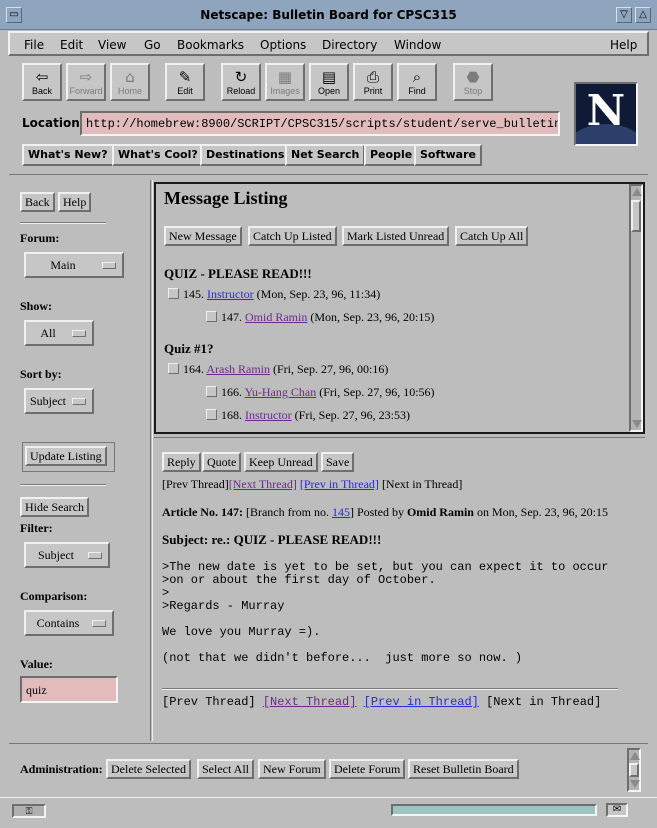  What do you see at coordinates (617, 810) in the screenshot?
I see `mail-icon: ✉` at bounding box center [617, 810].